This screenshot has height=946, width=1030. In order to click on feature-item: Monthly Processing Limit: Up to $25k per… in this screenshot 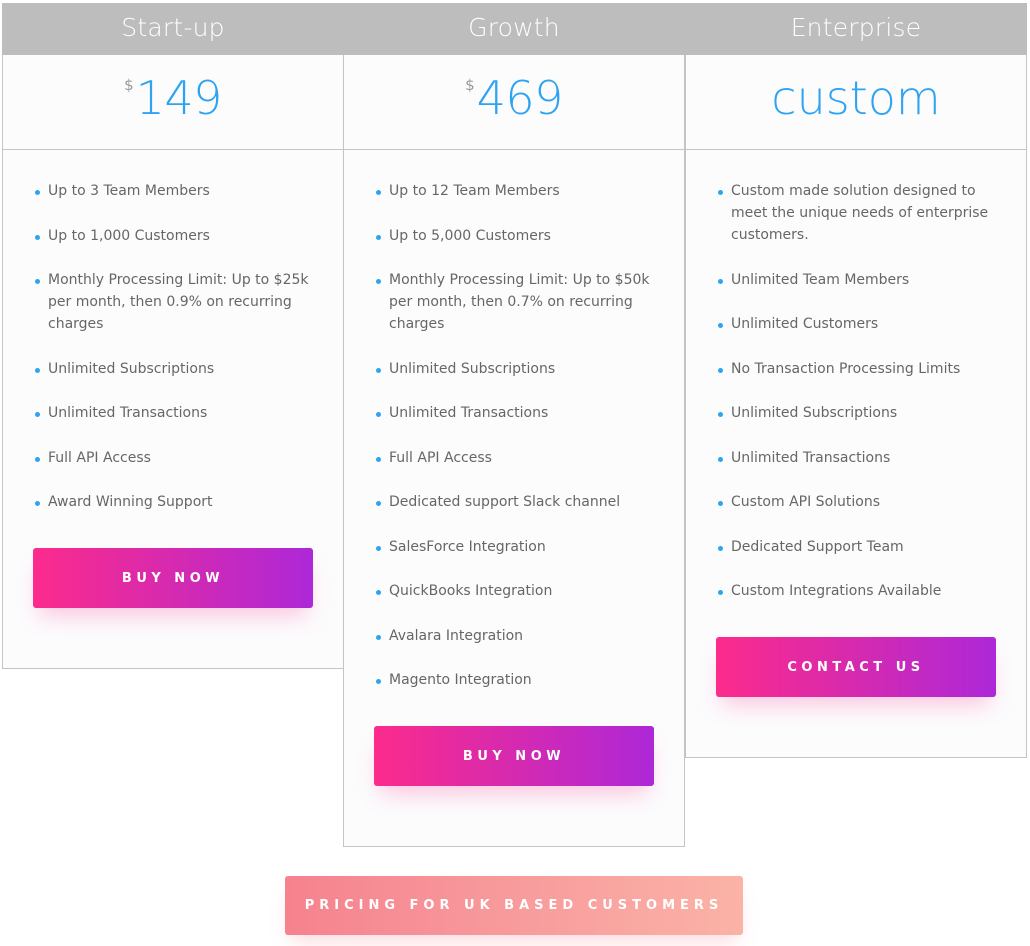, I will do `click(173, 302)`.